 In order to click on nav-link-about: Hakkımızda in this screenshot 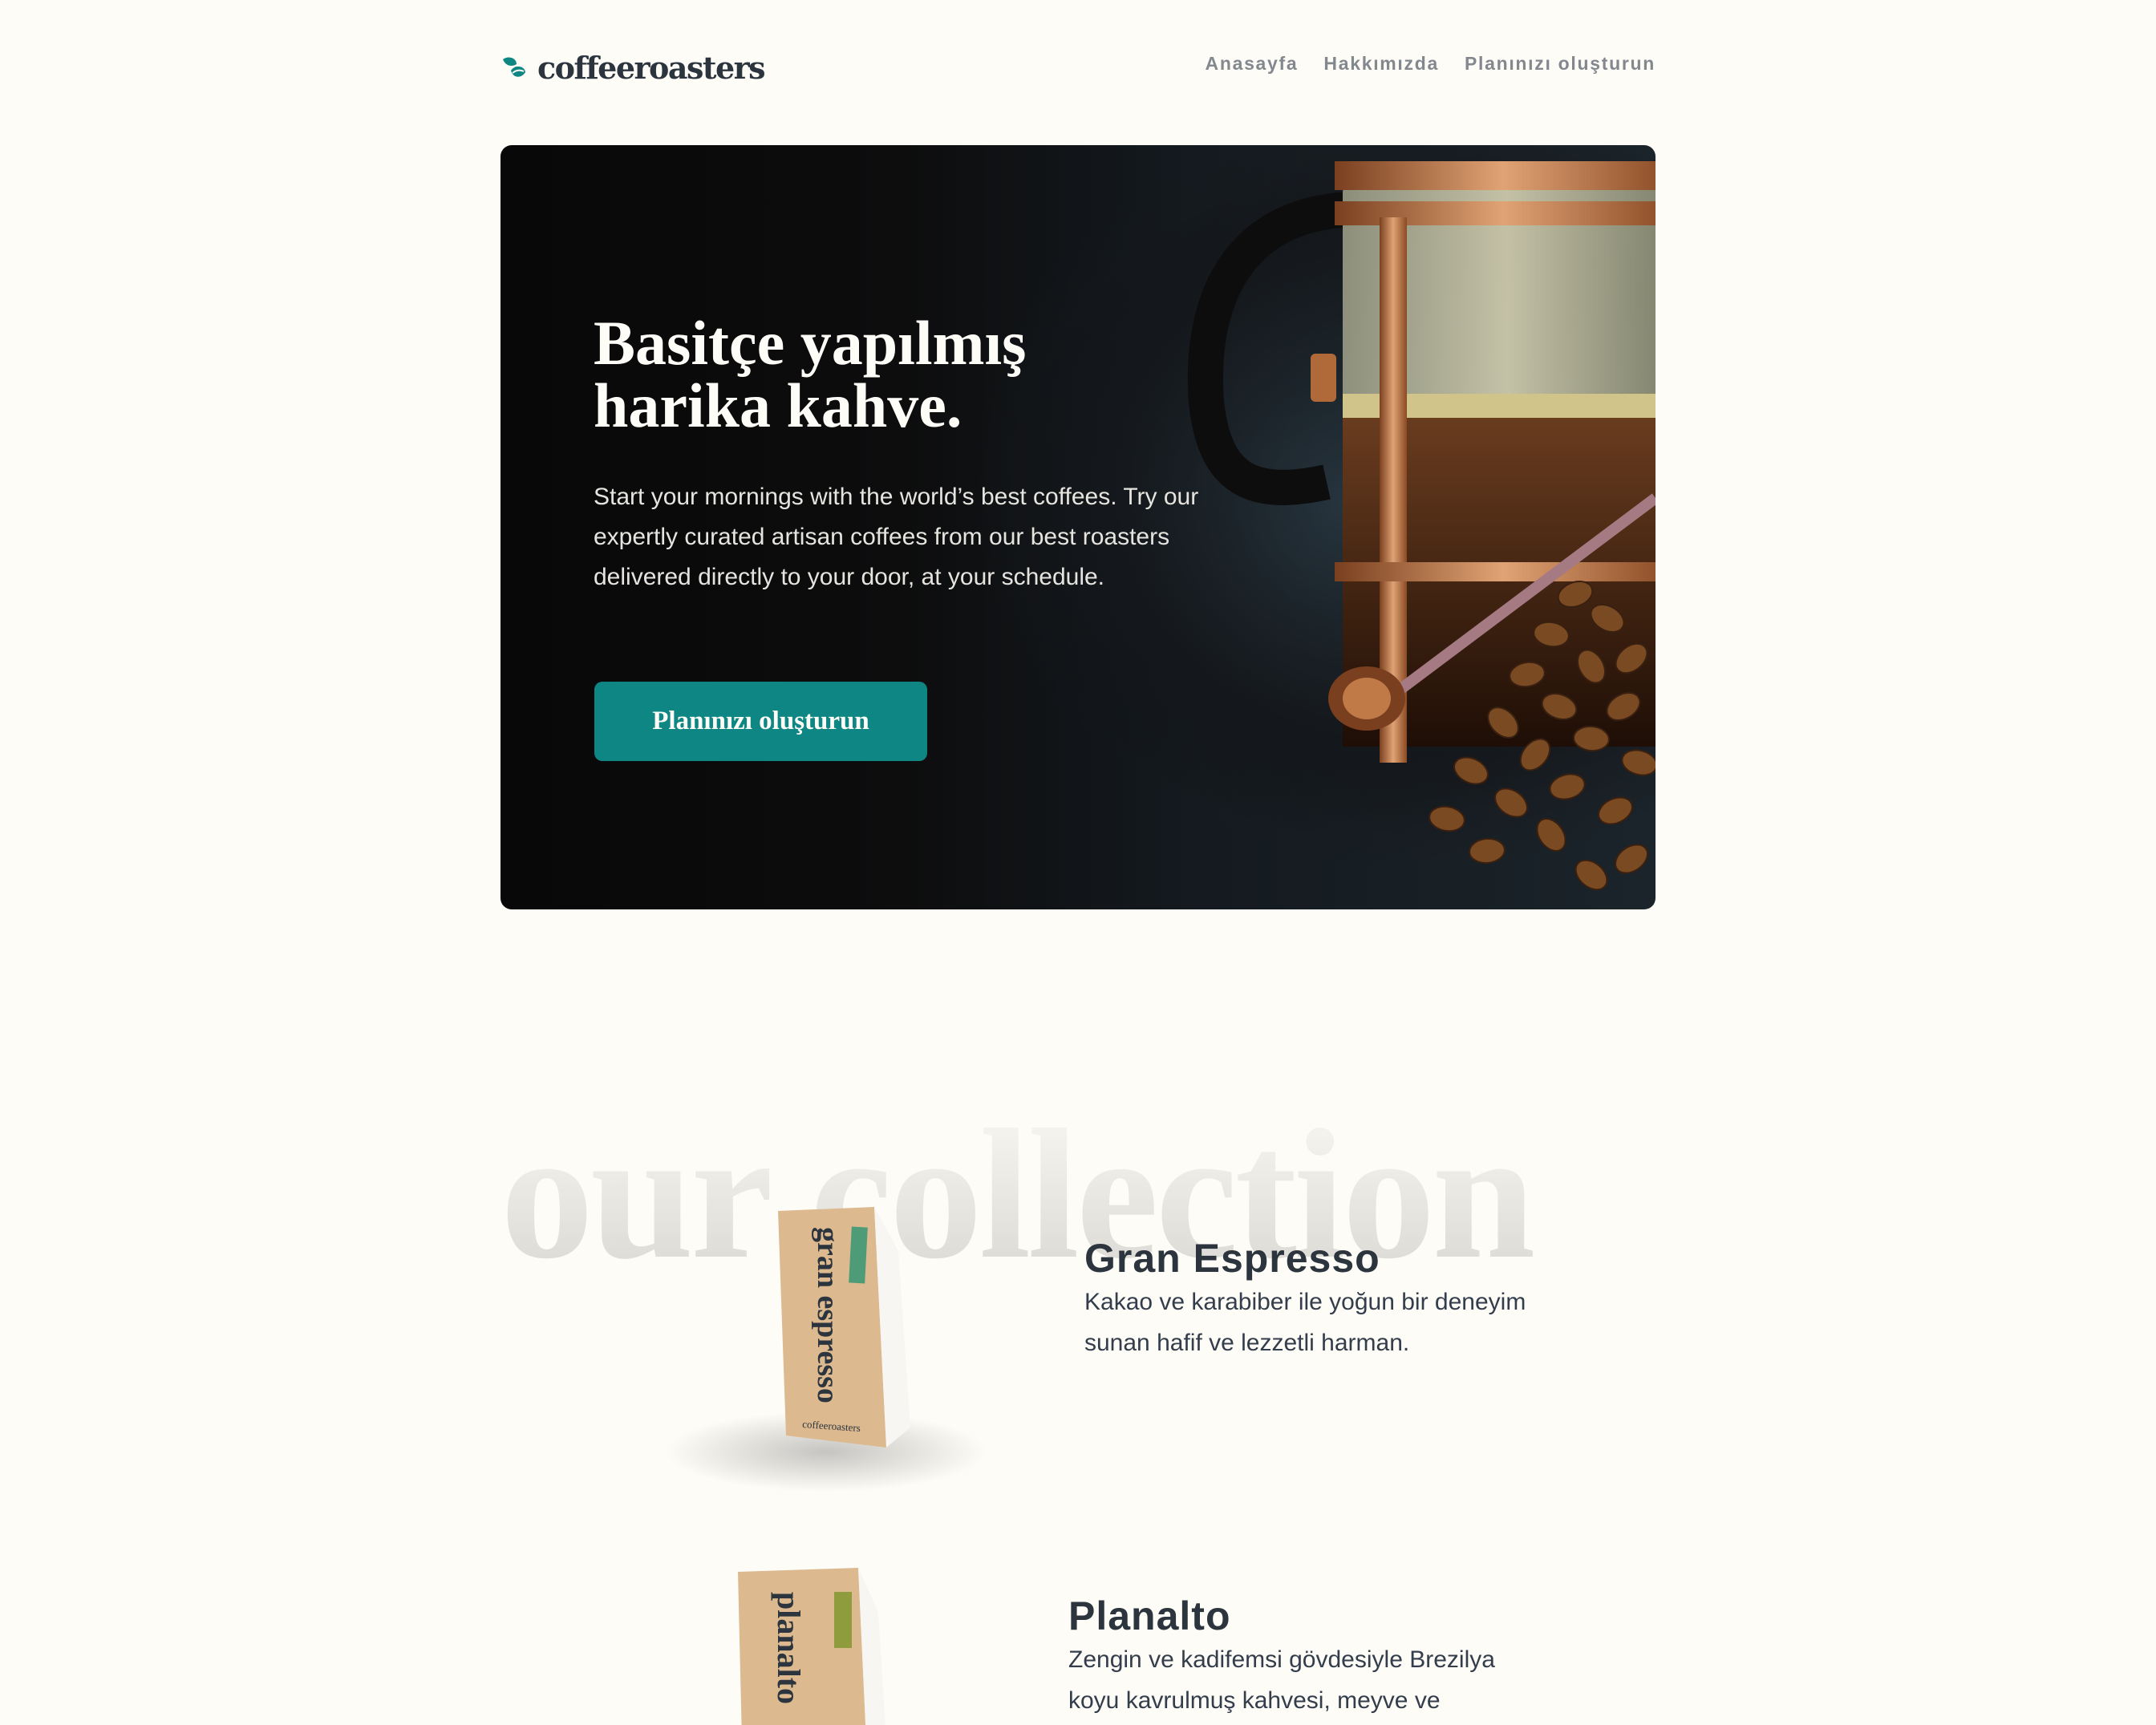, I will do `click(1381, 64)`.